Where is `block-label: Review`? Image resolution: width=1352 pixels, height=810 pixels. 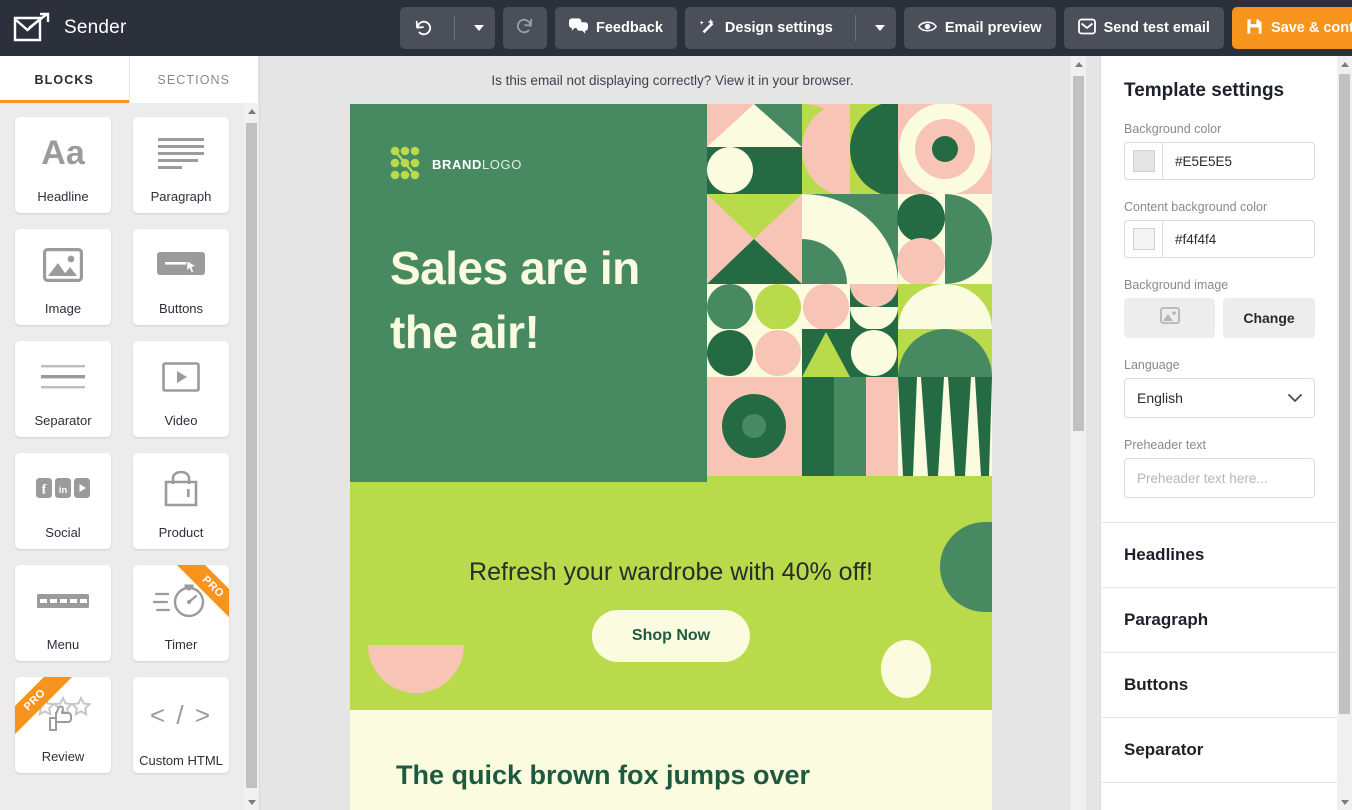
block-label: Review is located at coordinates (63, 756).